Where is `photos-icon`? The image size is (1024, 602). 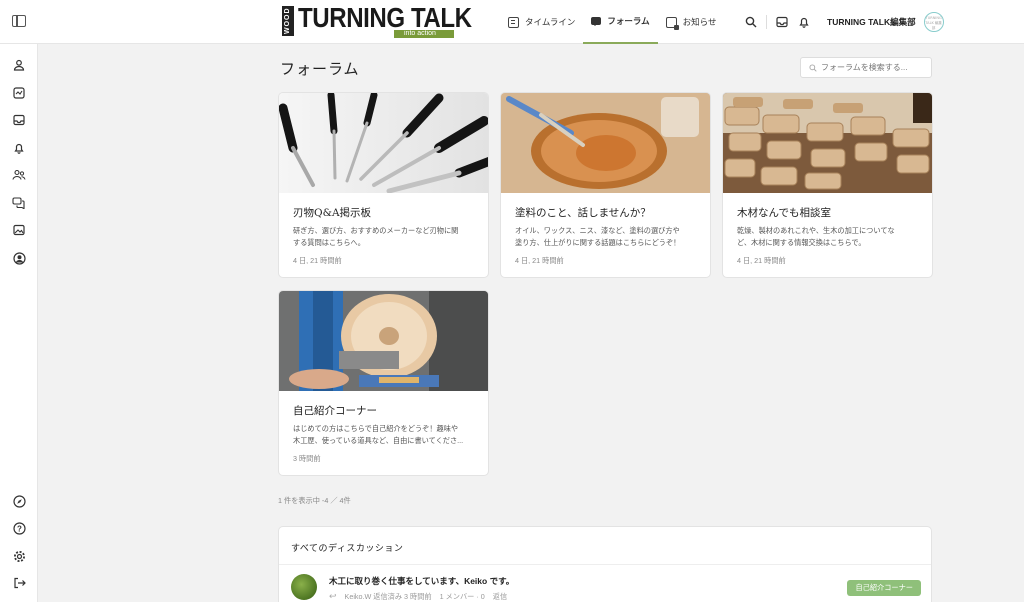
photos-icon is located at coordinates (19, 230).